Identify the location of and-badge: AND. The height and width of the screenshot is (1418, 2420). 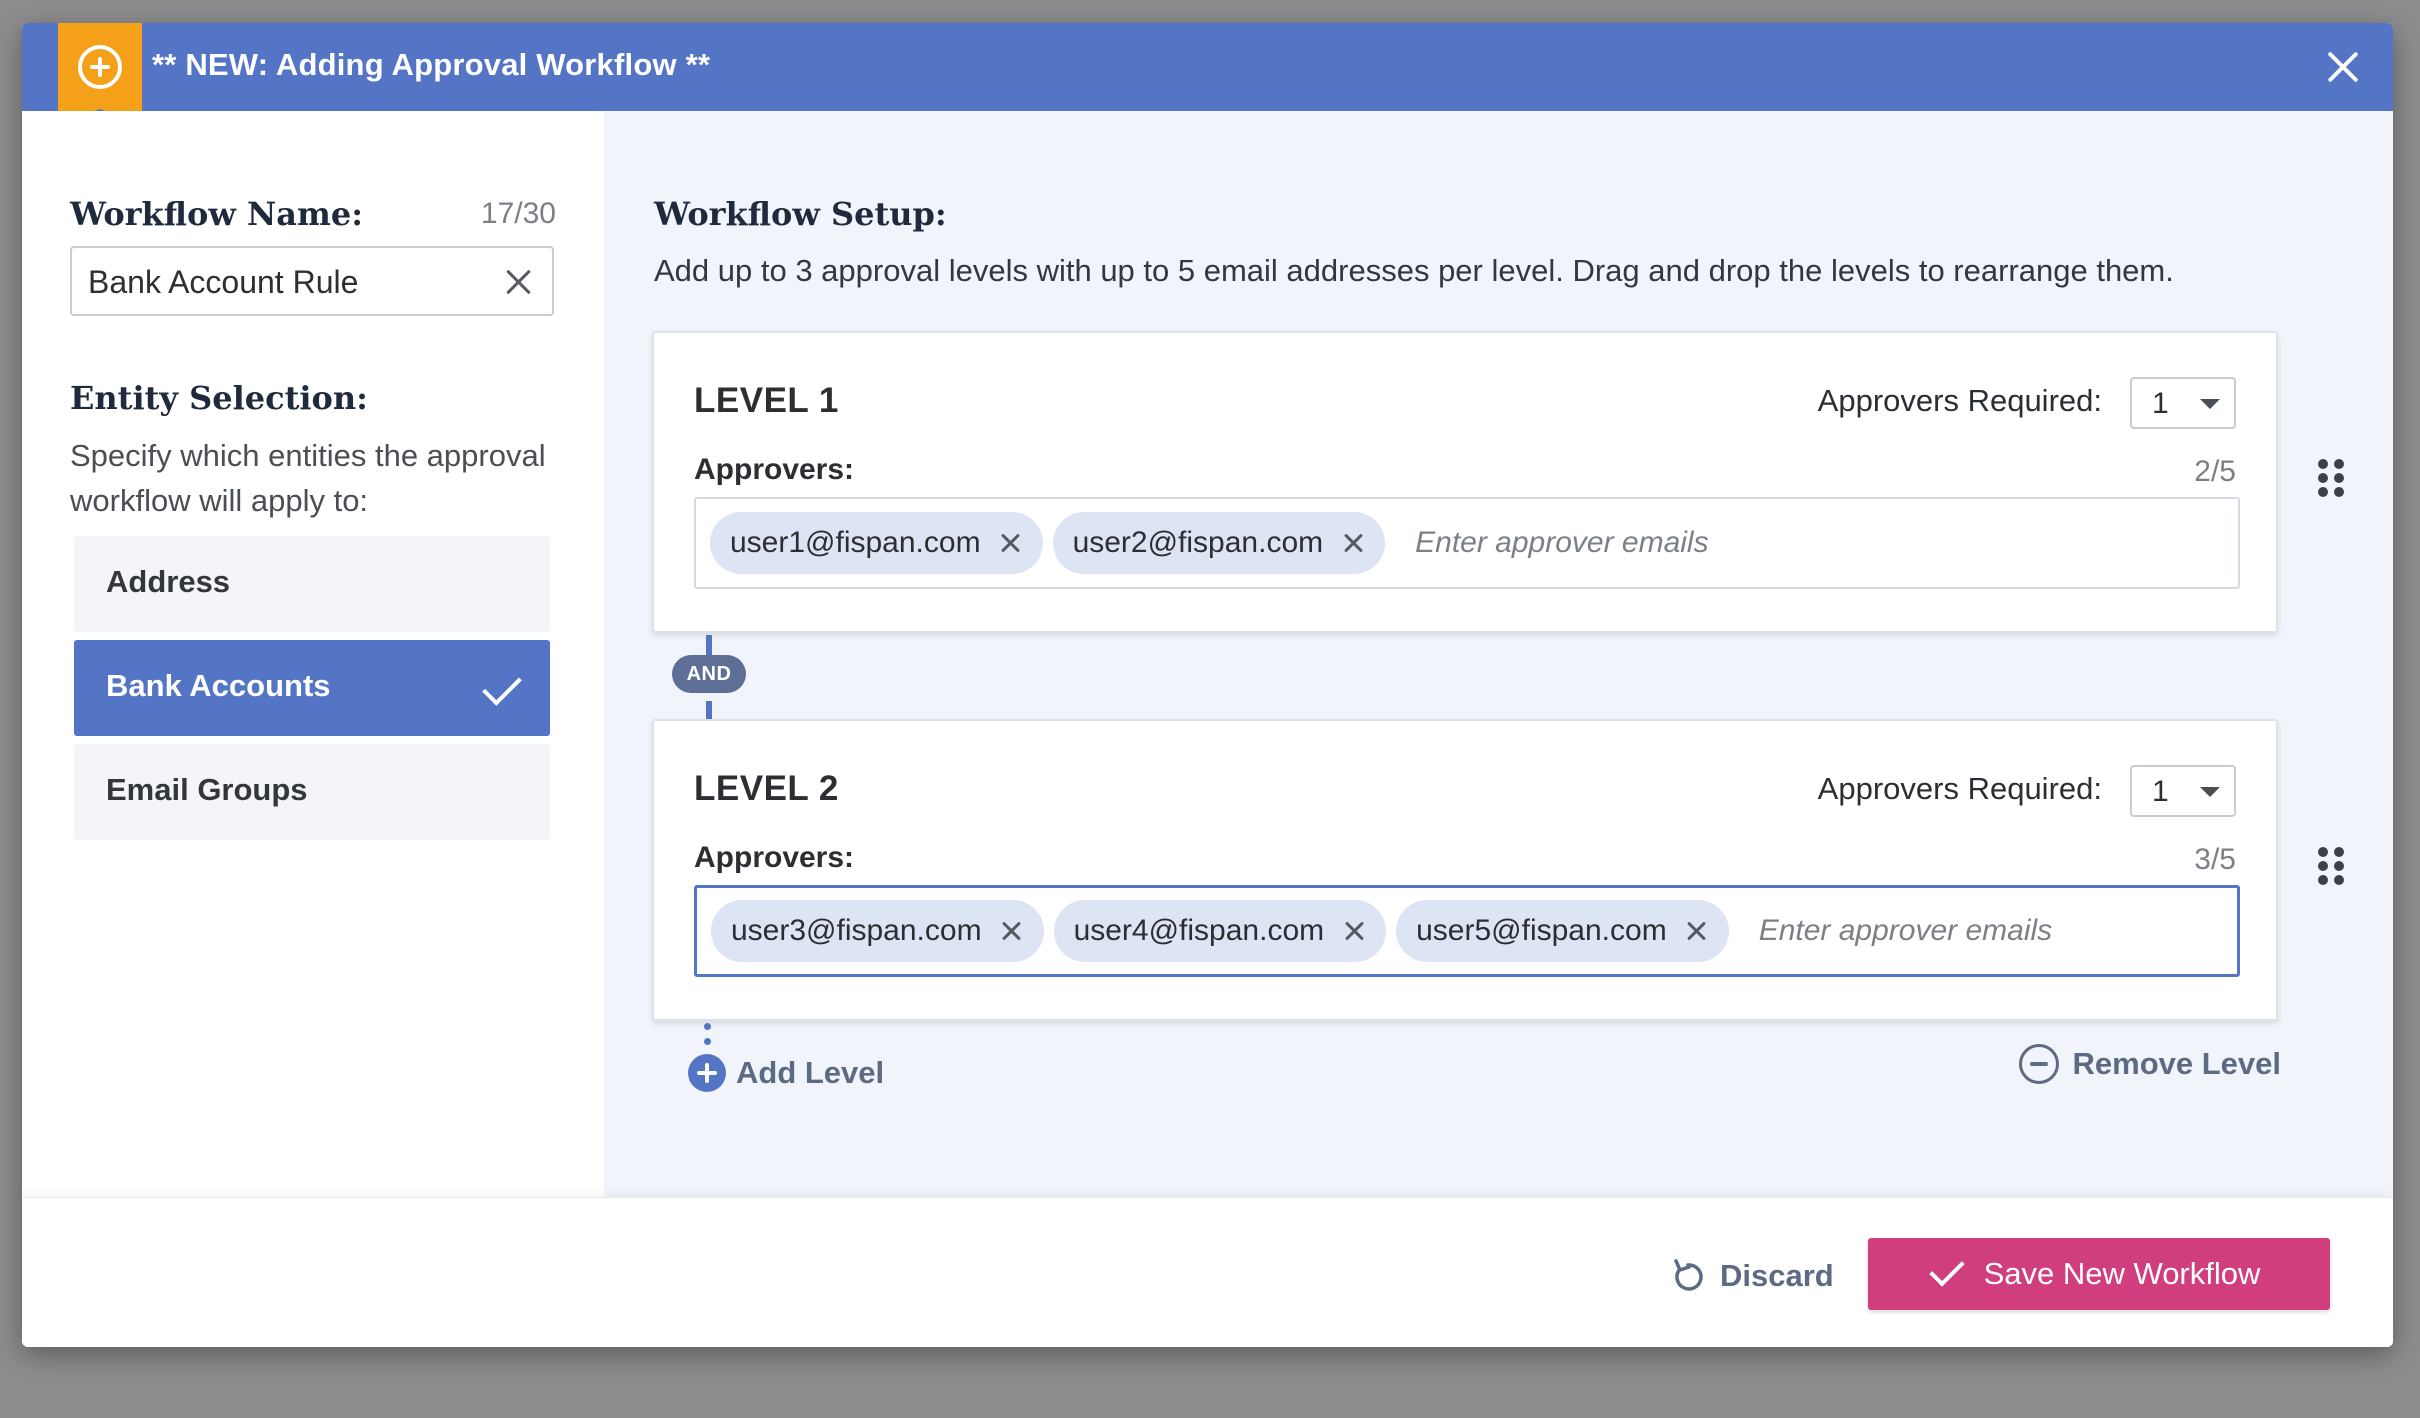
(709, 674).